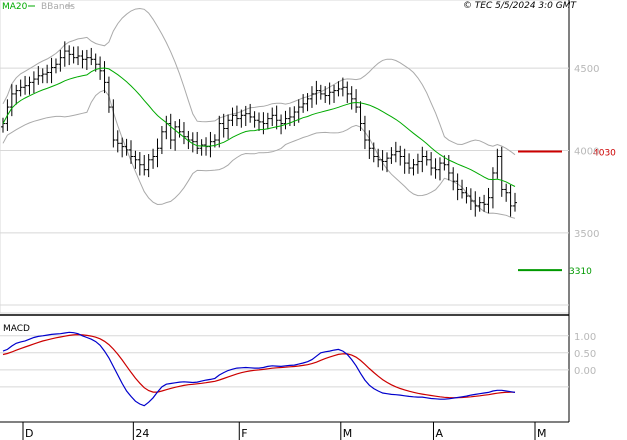  Describe the element at coordinates (520, 6) in the screenshot. I see `copyright: © TEC 5/5/2024 3:0 GMT` at that location.